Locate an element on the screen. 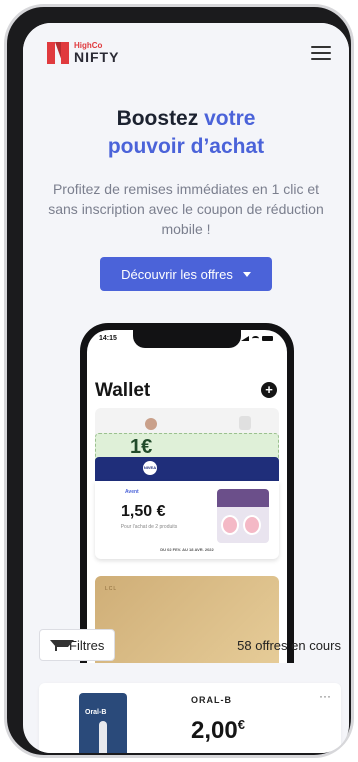  discover-offers-button: Découvrir les offres is located at coordinates (186, 274).